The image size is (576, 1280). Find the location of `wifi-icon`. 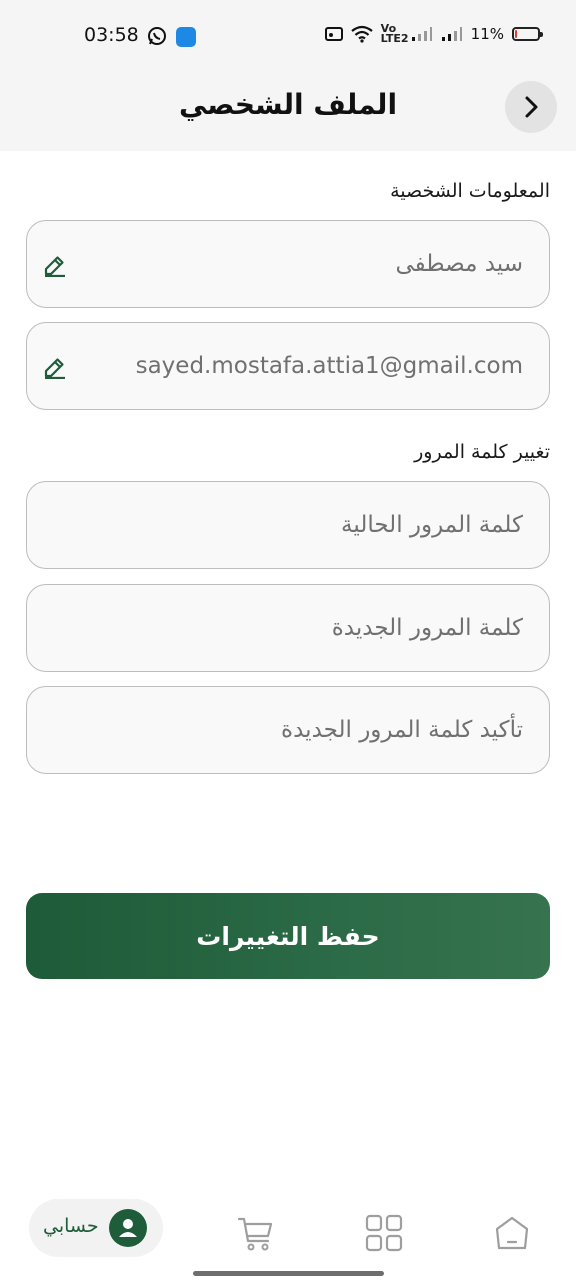

wifi-icon is located at coordinates (361, 34).